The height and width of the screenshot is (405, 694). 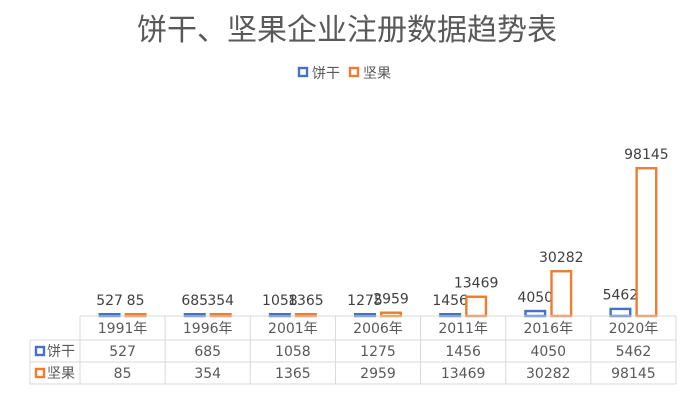 I want to click on data-label-0-4: 1456, so click(x=450, y=301).